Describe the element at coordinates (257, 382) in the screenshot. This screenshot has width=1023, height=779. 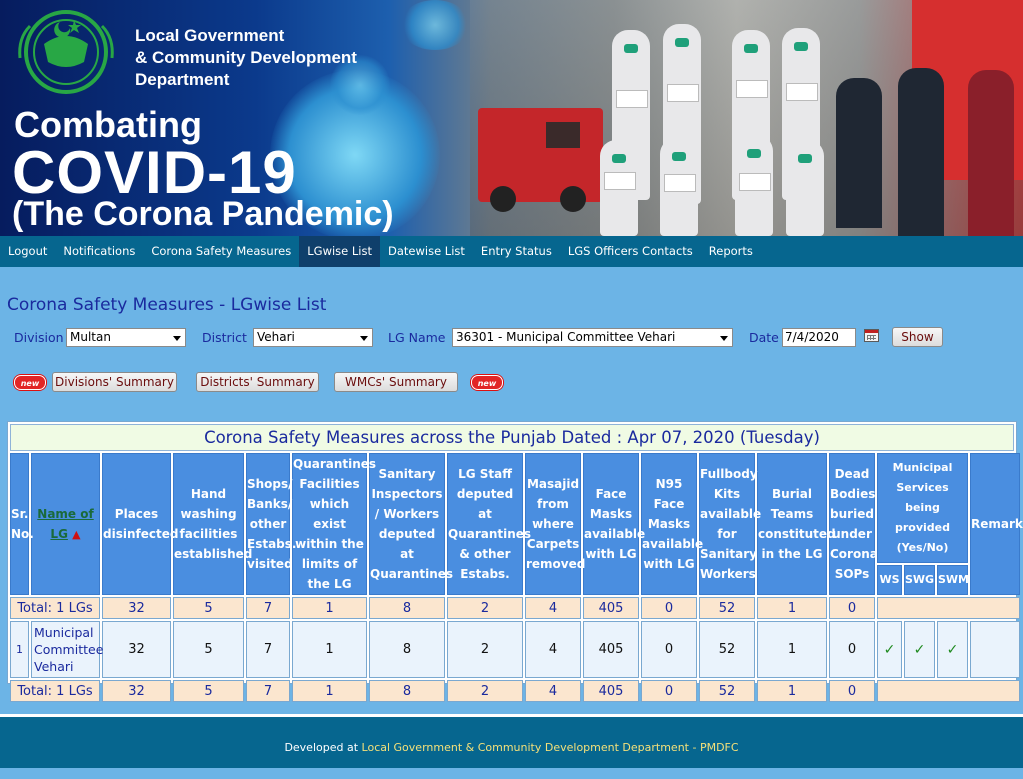
I see `districts-summary-button: Districts' Summary` at that location.